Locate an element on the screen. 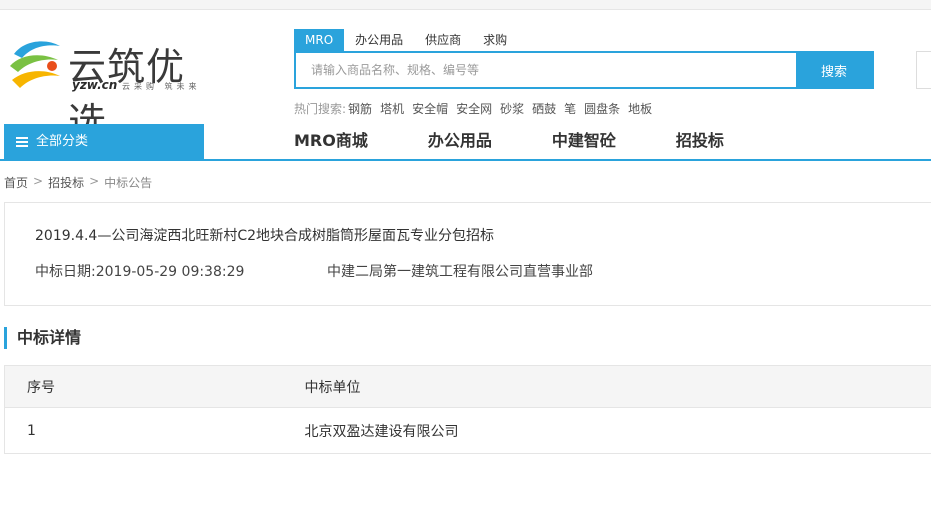 The image size is (931, 510). hot-term: 笔 is located at coordinates (570, 108).